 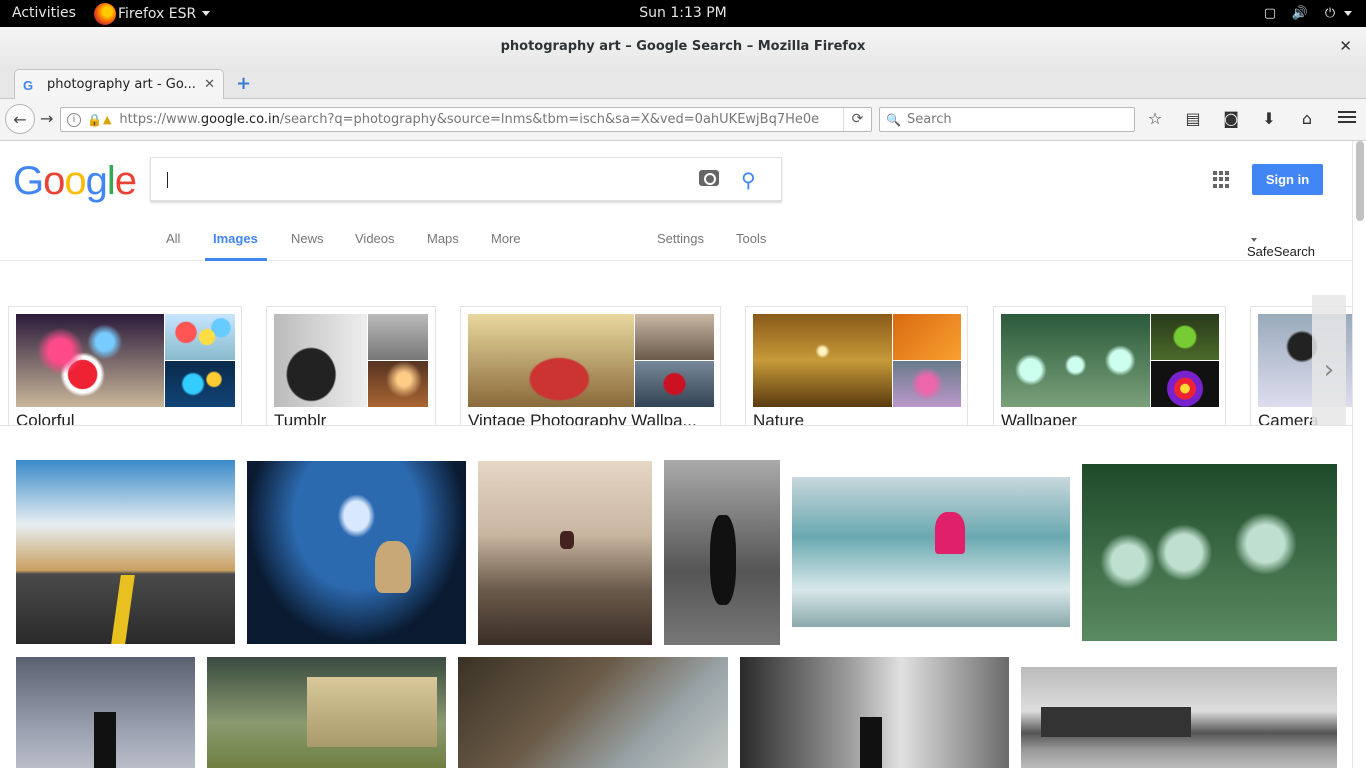 What do you see at coordinates (1300, 13) in the screenshot?
I see `volume-icon: 🔊` at bounding box center [1300, 13].